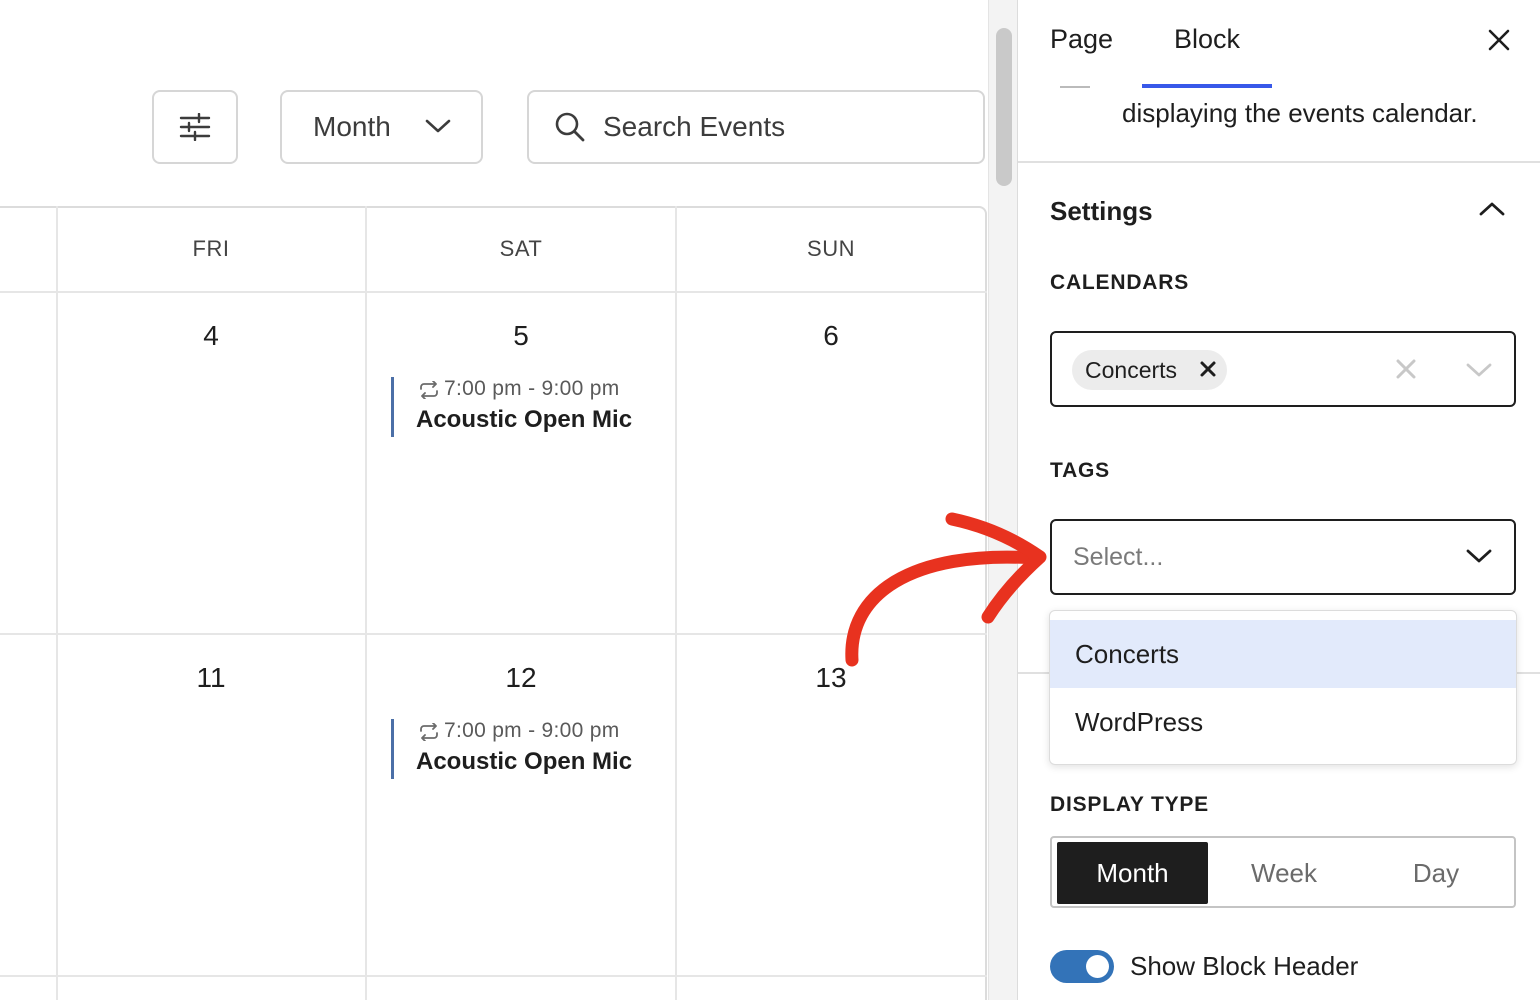  I want to click on chevron-up-icon, so click(1492, 209).